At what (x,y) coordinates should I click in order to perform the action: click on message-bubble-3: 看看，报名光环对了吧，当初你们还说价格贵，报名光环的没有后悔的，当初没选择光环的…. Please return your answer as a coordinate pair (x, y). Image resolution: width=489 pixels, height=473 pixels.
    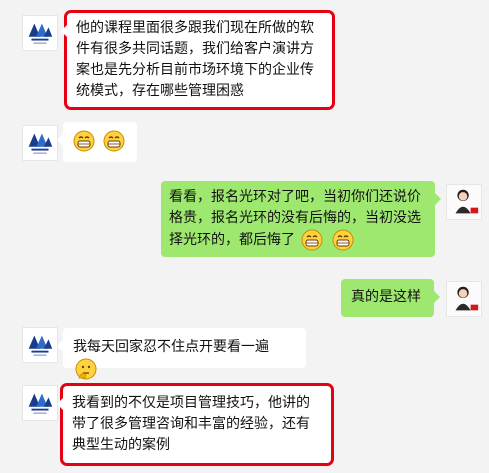
    Looking at the image, I should click on (301, 219).